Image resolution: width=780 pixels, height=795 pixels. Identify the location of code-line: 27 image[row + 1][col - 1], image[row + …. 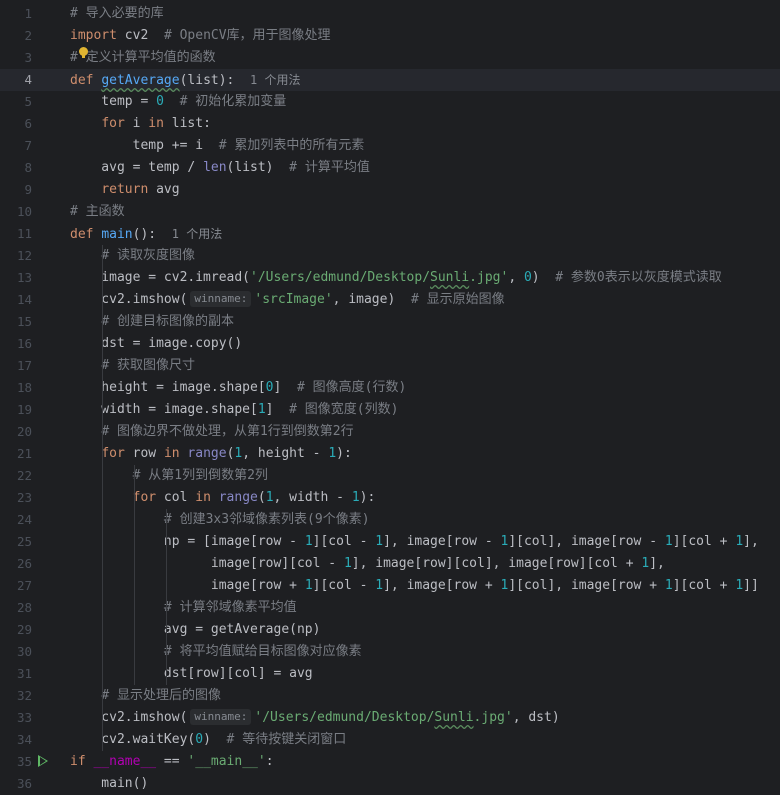
(390, 586).